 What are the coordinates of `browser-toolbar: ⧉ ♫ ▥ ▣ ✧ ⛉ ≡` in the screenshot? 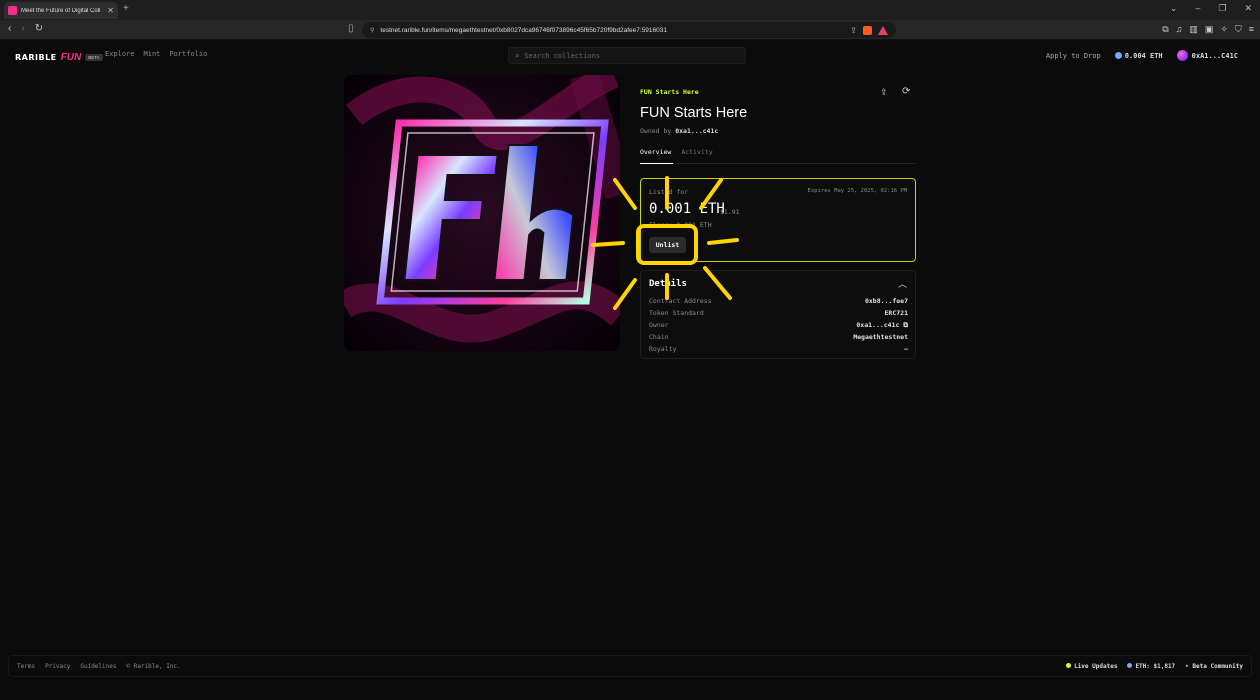 It's located at (1208, 29).